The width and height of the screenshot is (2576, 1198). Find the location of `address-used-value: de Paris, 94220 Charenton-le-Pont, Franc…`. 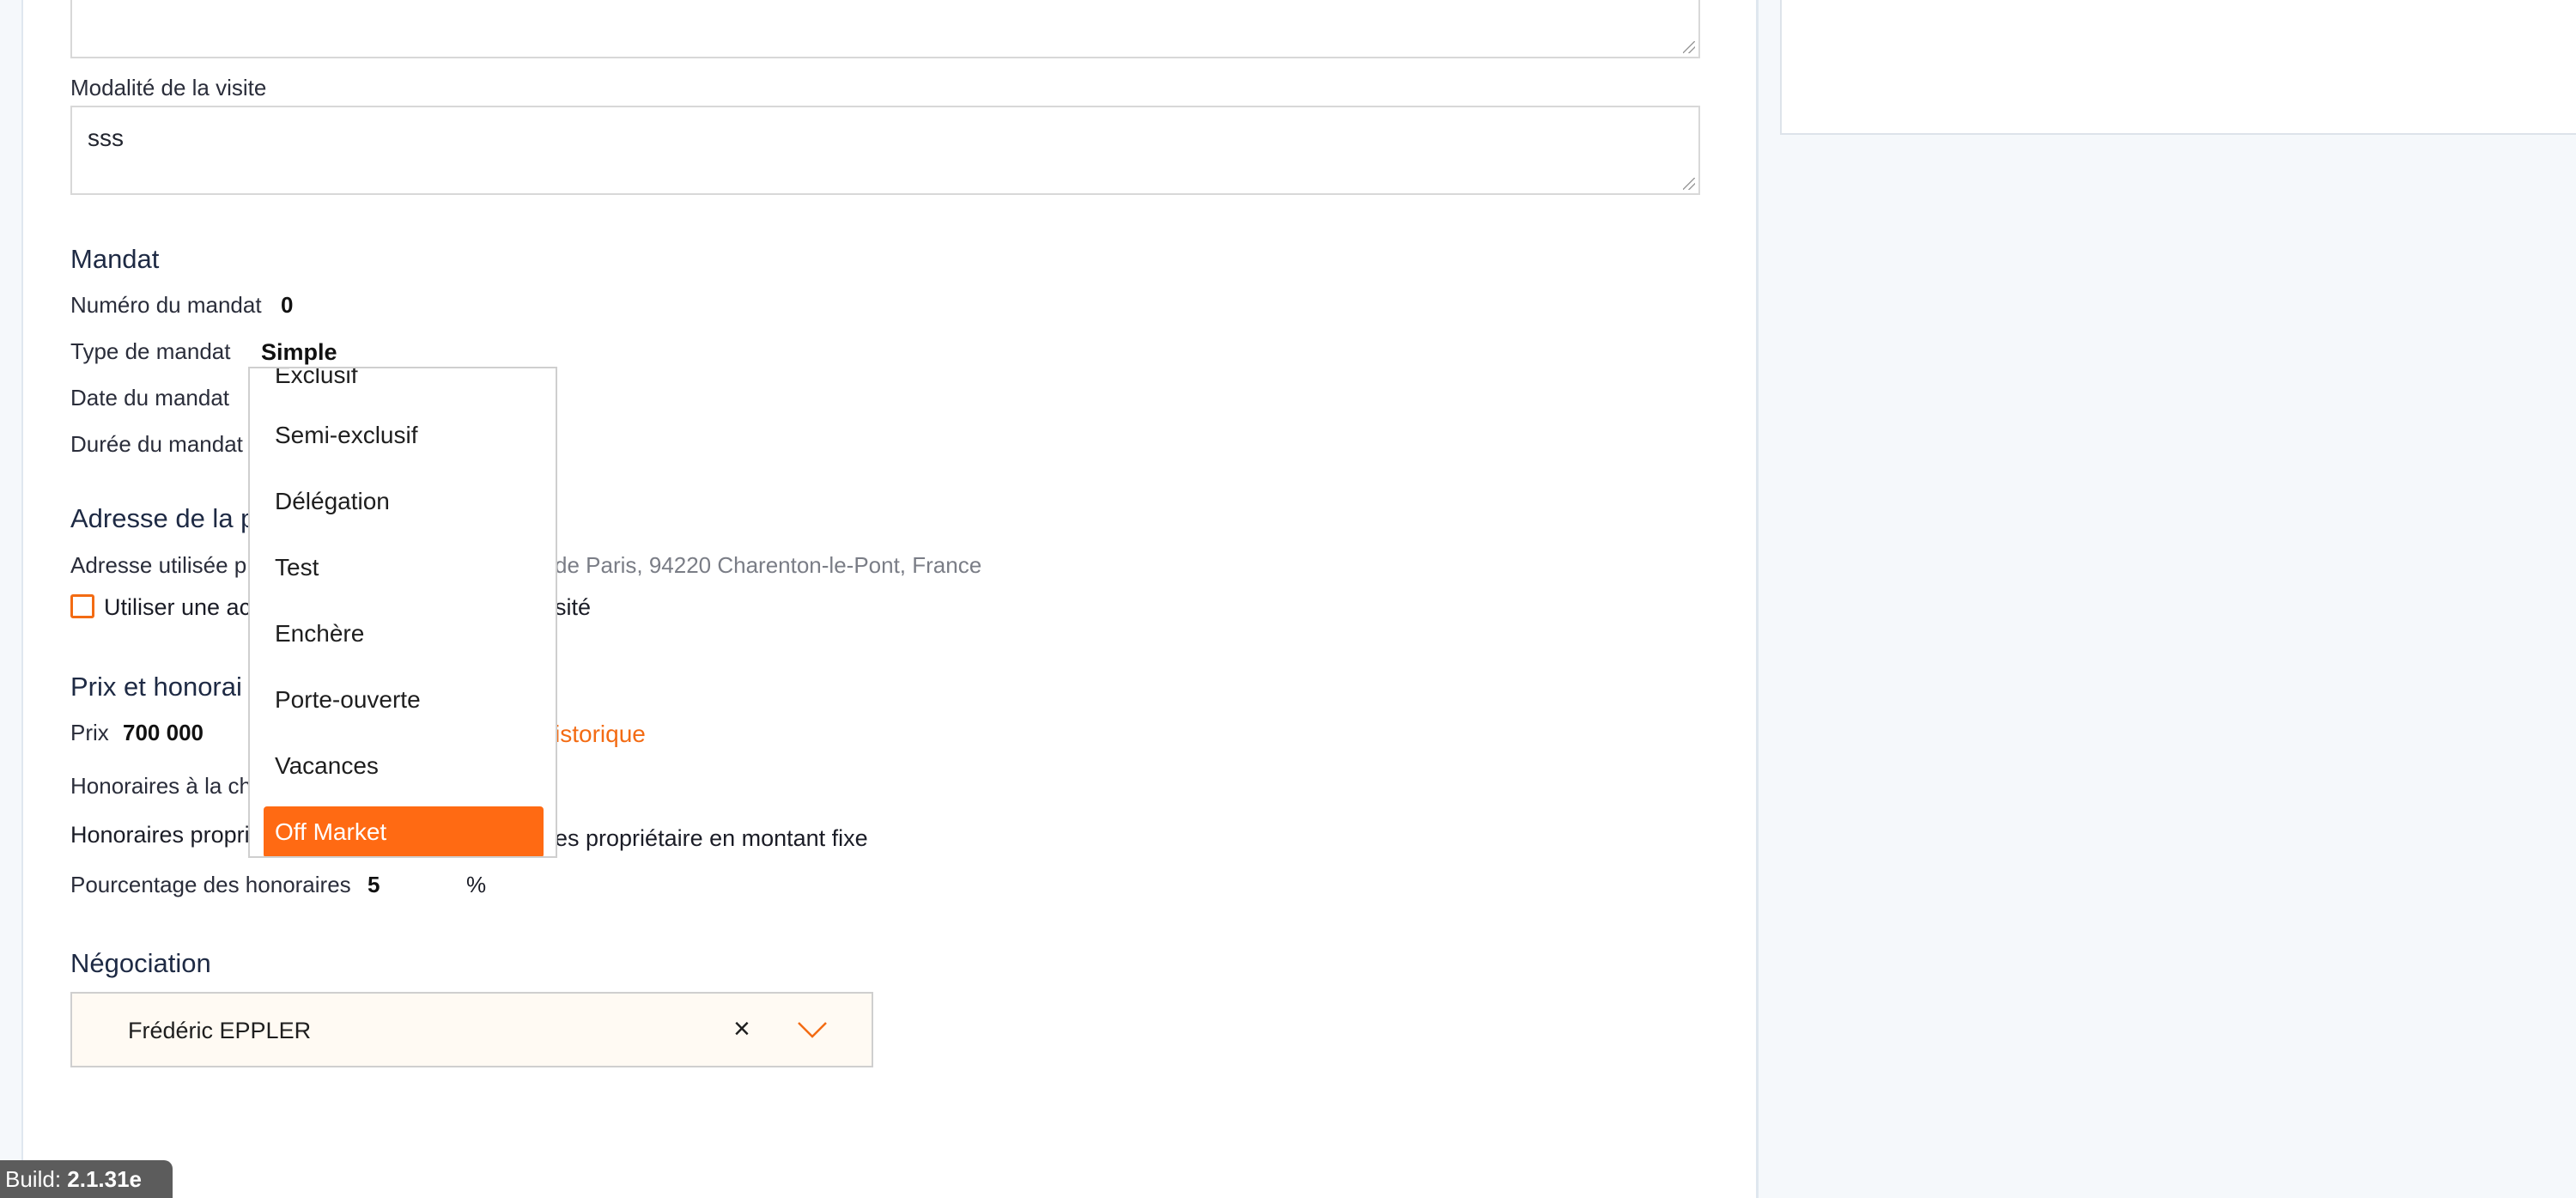

address-used-value: de Paris, 94220 Charenton-le-Pont, Franc… is located at coordinates (768, 565).